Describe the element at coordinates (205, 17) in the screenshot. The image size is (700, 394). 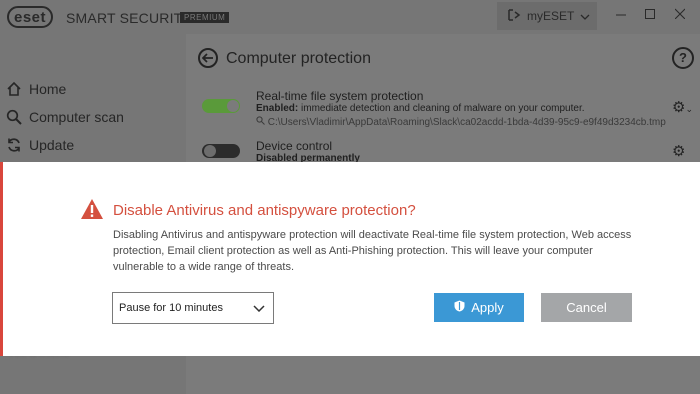
I see `edition-badge: PREMIUM` at that location.